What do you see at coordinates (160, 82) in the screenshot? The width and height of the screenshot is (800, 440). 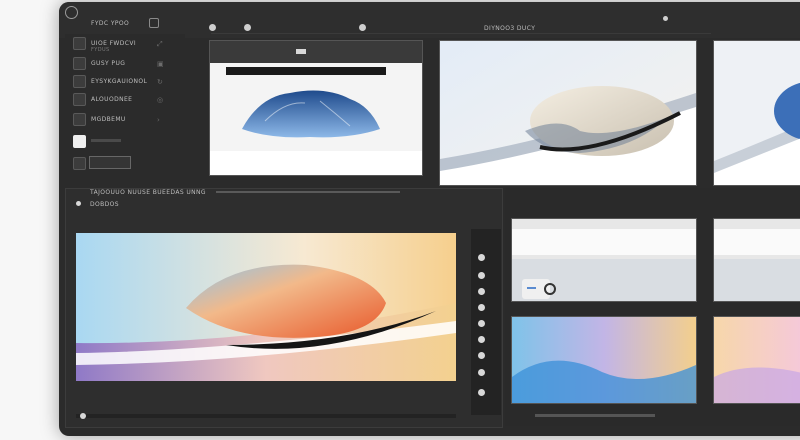 I see `refresh-icon: ↻` at bounding box center [160, 82].